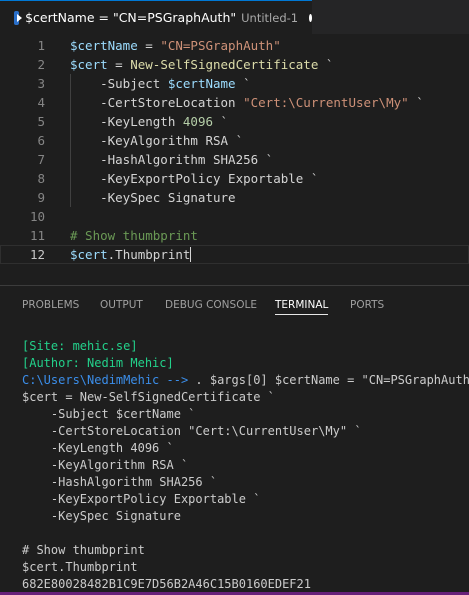 This screenshot has width=469, height=595. I want to click on code-token: -KeyAlgorithm RSA, so click(153, 140).